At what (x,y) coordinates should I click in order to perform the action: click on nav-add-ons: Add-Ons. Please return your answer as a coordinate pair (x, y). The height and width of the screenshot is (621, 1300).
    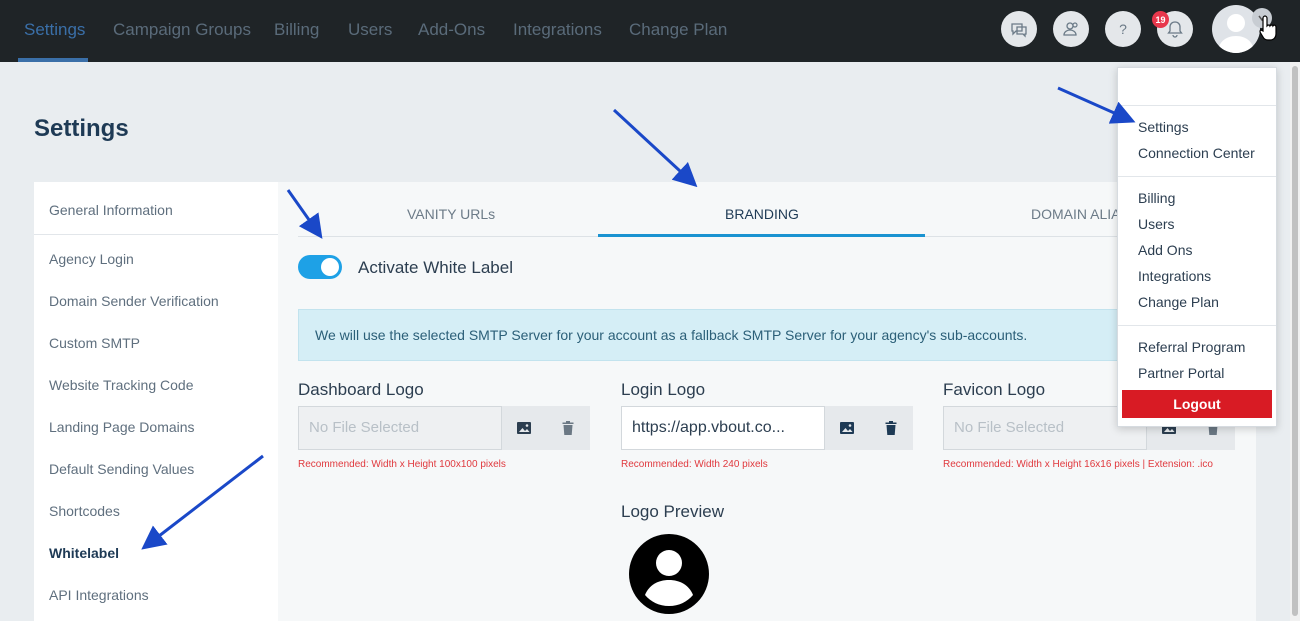
    Looking at the image, I should click on (451, 30).